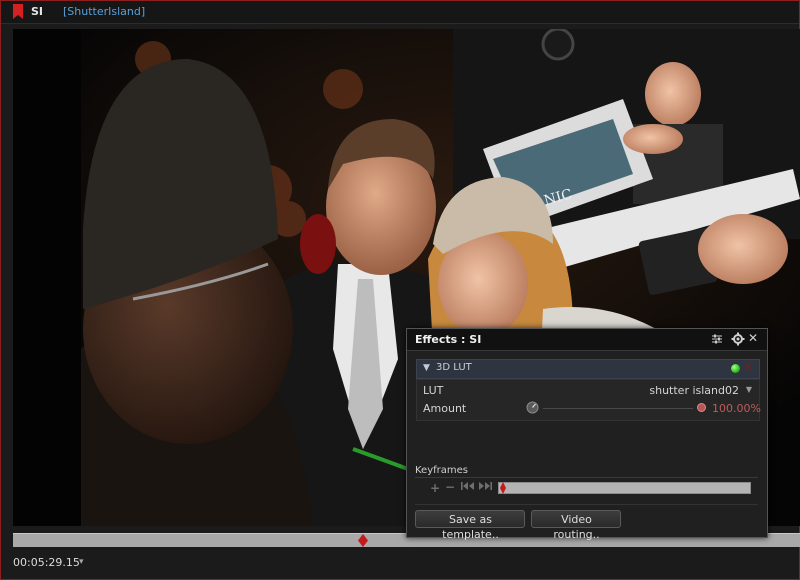  Describe the element at coordinates (104, 11) in the screenshot. I see `clip-file-name: [ShutterIsland]` at that location.